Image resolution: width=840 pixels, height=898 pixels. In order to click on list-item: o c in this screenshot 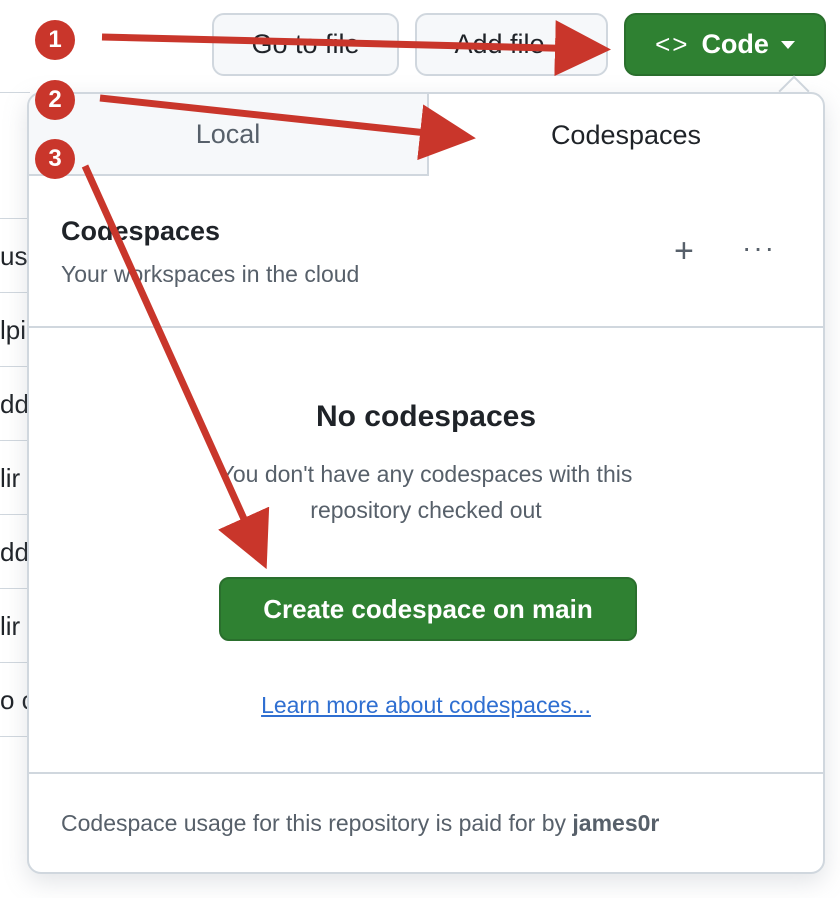, I will do `click(15, 699)`.